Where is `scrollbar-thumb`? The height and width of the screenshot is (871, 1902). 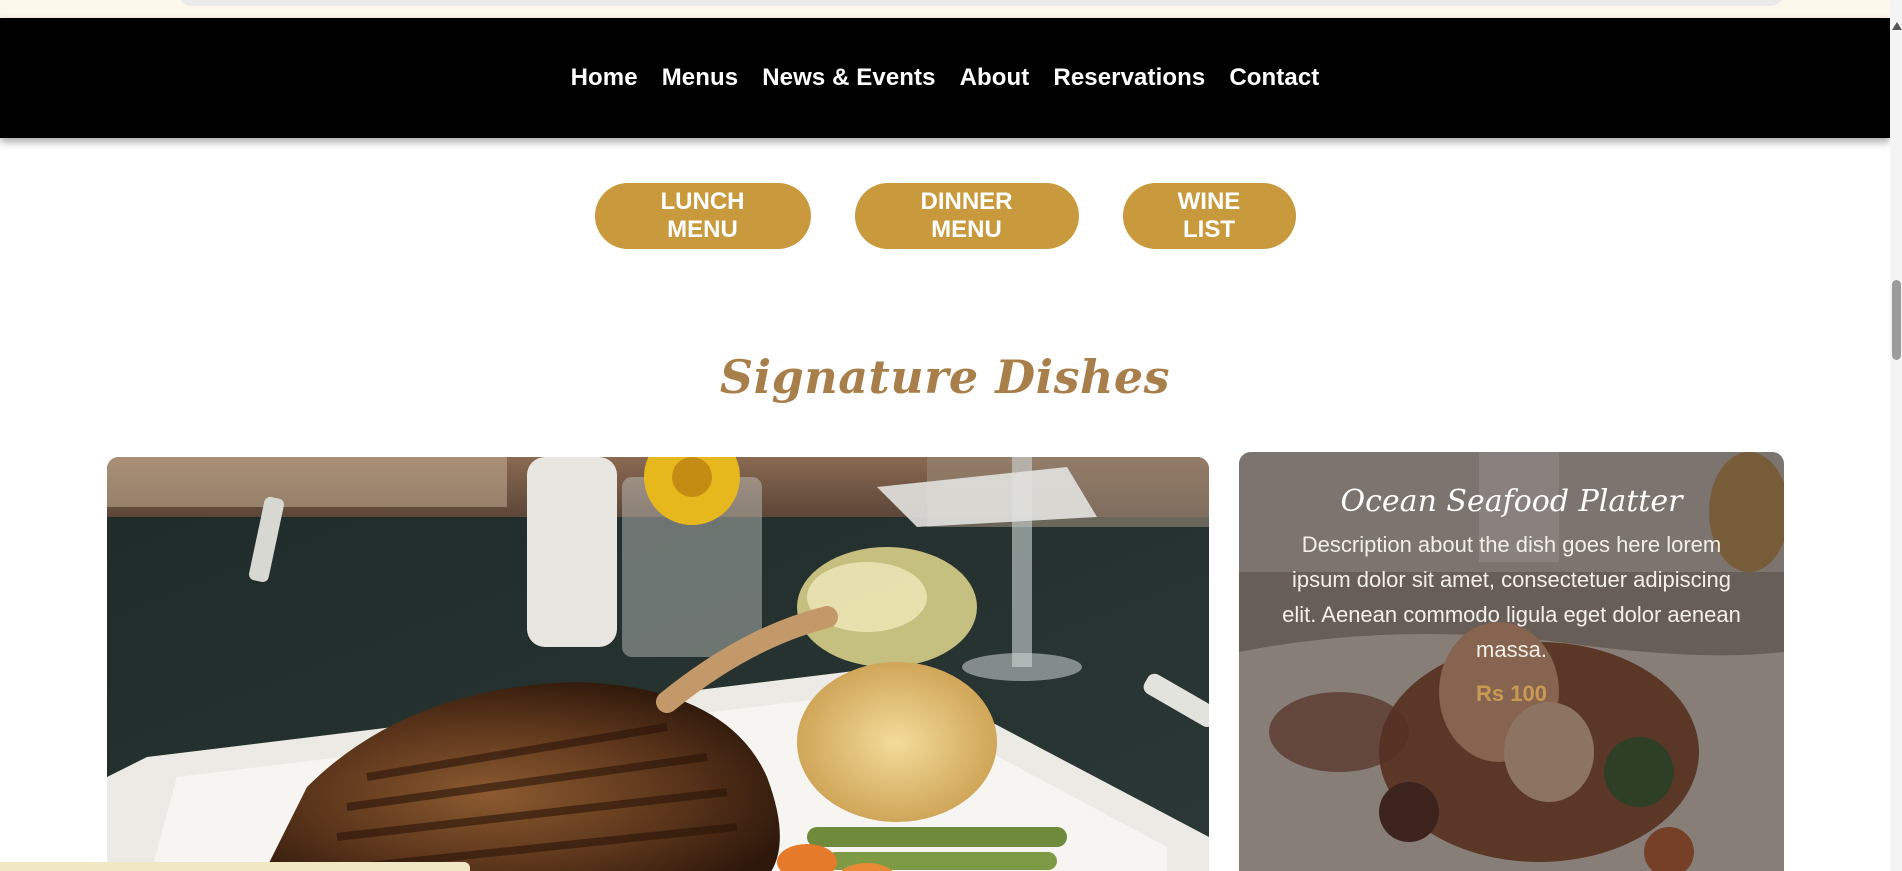 scrollbar-thumb is located at coordinates (1896, 320).